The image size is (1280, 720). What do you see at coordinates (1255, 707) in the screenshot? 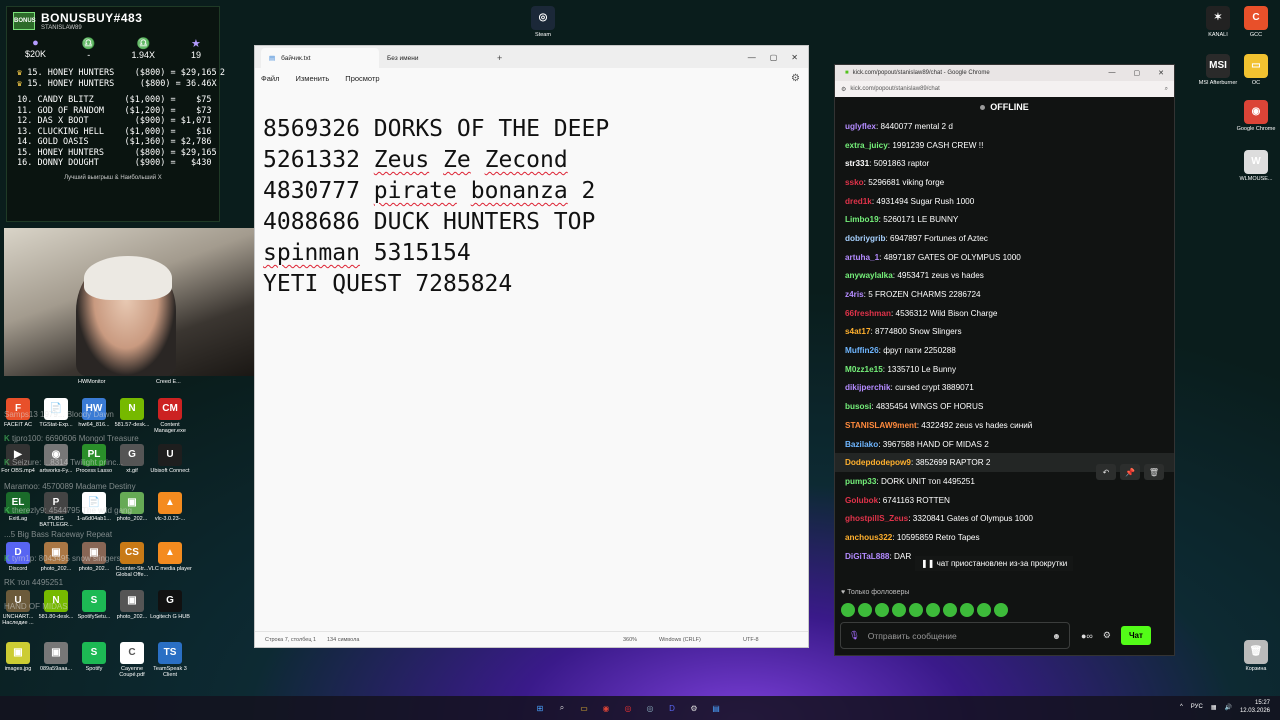
I see `clock: 15:27 12.03.2026` at bounding box center [1255, 707].